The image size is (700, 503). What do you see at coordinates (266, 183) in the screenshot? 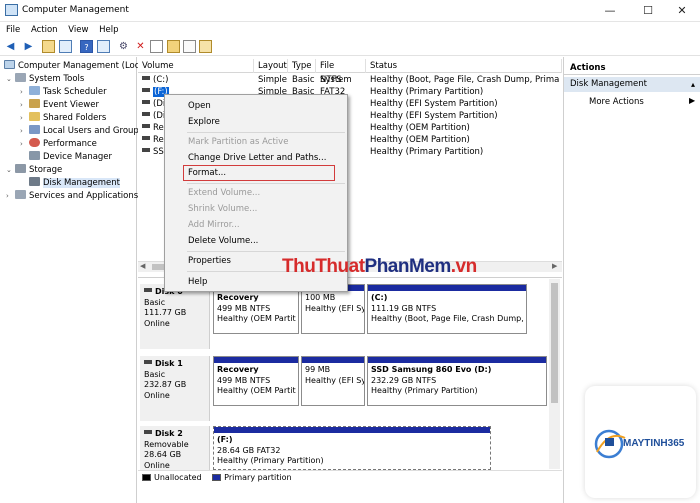
I see `menu-separator` at bounding box center [266, 183].